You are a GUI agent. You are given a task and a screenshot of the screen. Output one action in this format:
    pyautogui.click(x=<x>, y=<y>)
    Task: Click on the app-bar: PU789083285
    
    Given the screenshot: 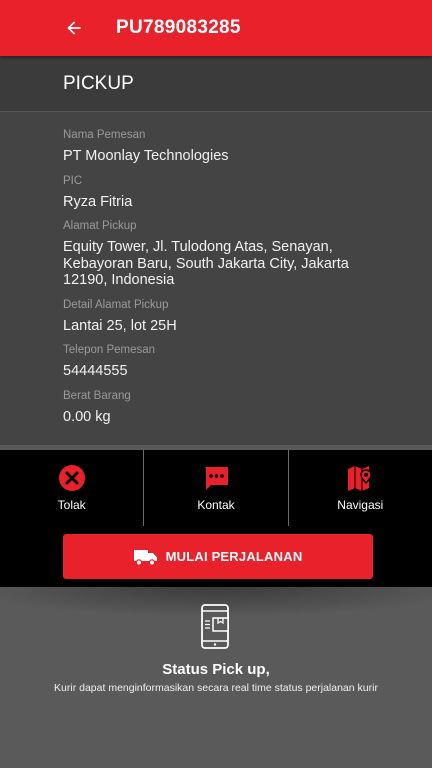 What is the action you would take?
    pyautogui.click(x=216, y=28)
    